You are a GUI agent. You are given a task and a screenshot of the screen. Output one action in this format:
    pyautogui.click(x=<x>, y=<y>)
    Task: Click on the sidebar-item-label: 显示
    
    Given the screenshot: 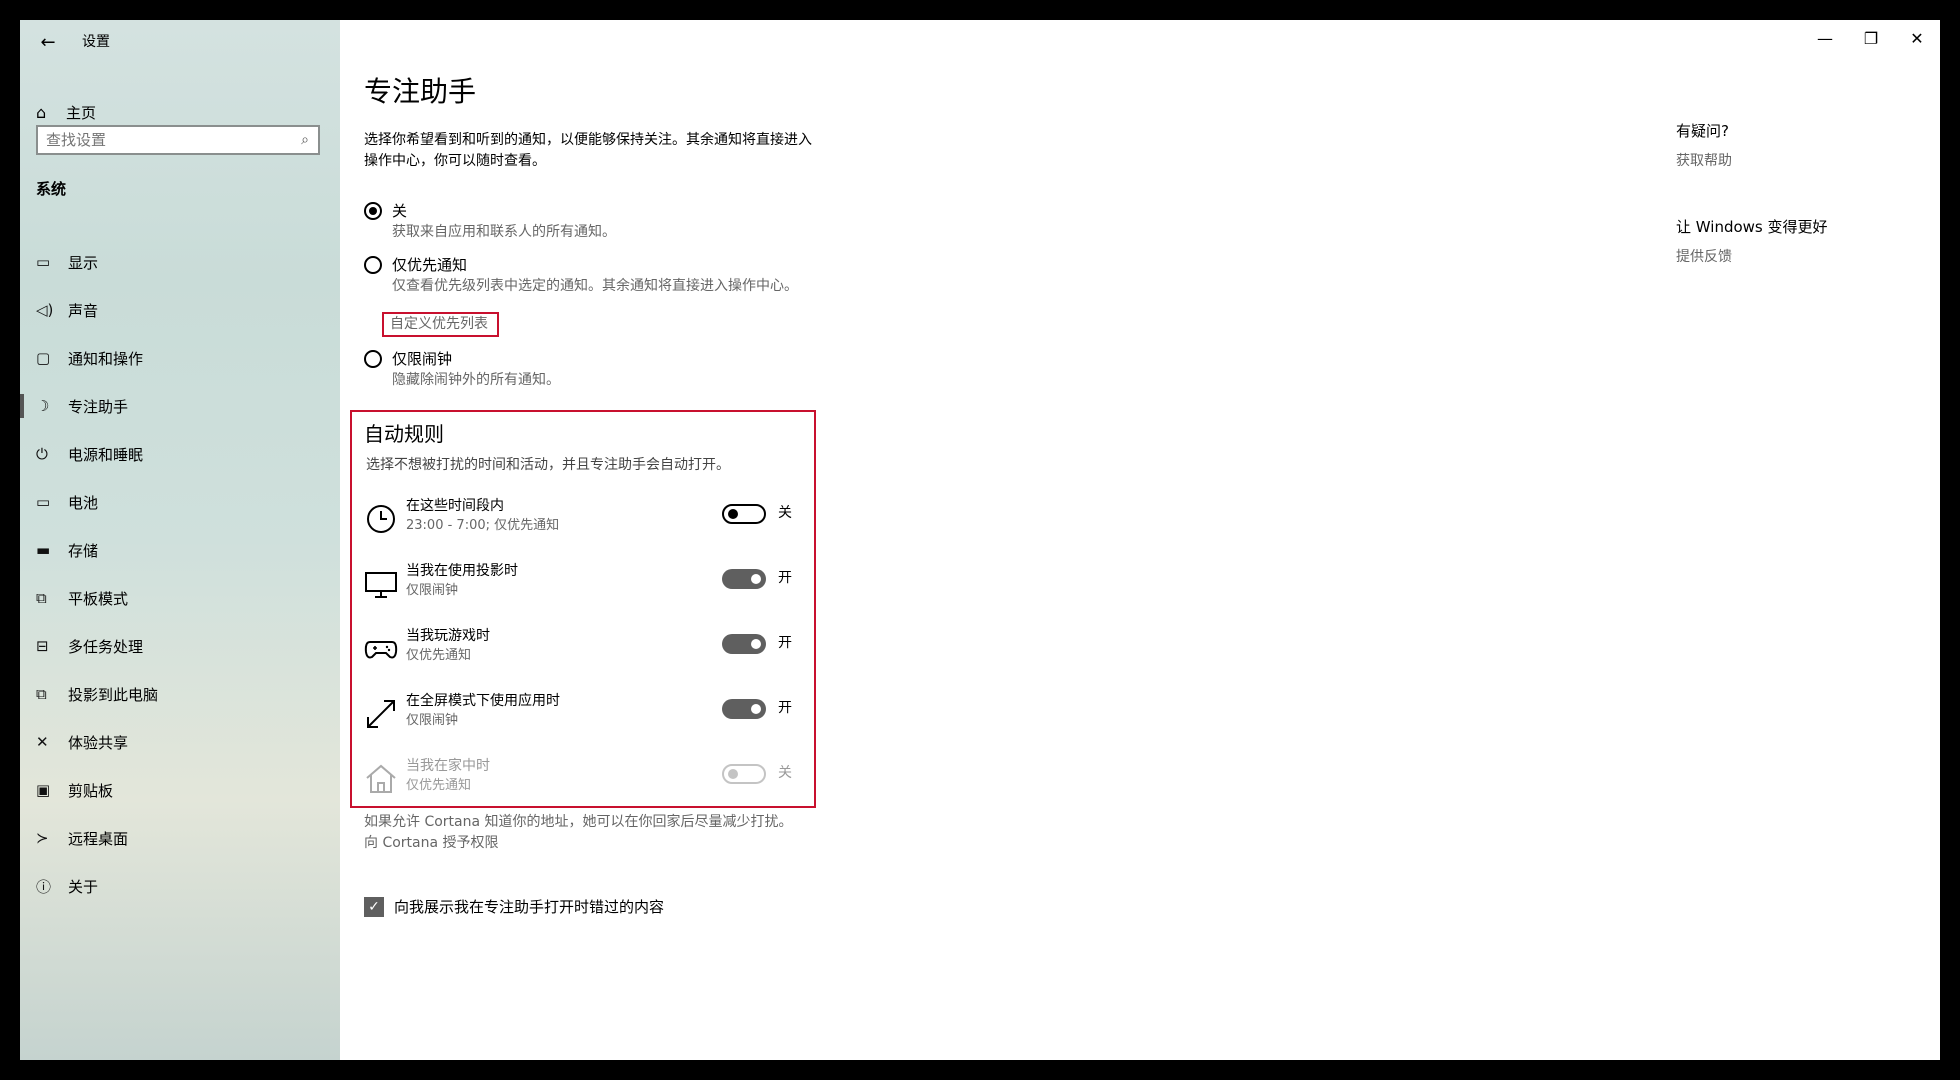 What is the action you would take?
    pyautogui.click(x=83, y=262)
    